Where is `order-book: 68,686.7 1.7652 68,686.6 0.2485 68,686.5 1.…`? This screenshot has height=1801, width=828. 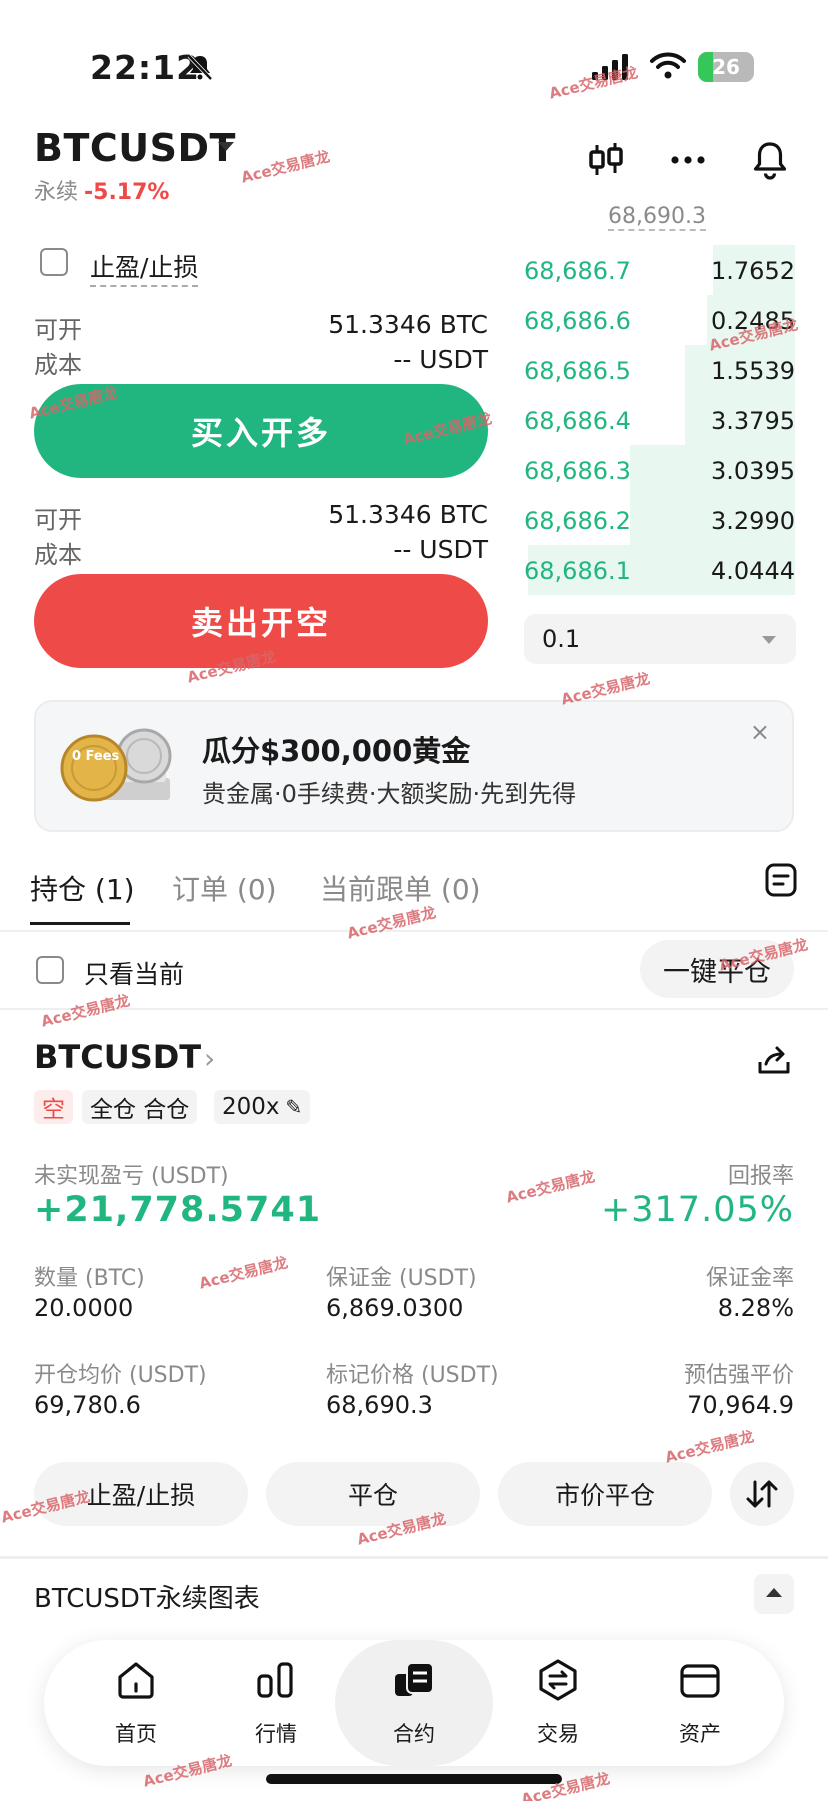
order-book: 68,686.7 1.7652 68,686.6 0.2485 68,686.5 1.… is located at coordinates (657, 420).